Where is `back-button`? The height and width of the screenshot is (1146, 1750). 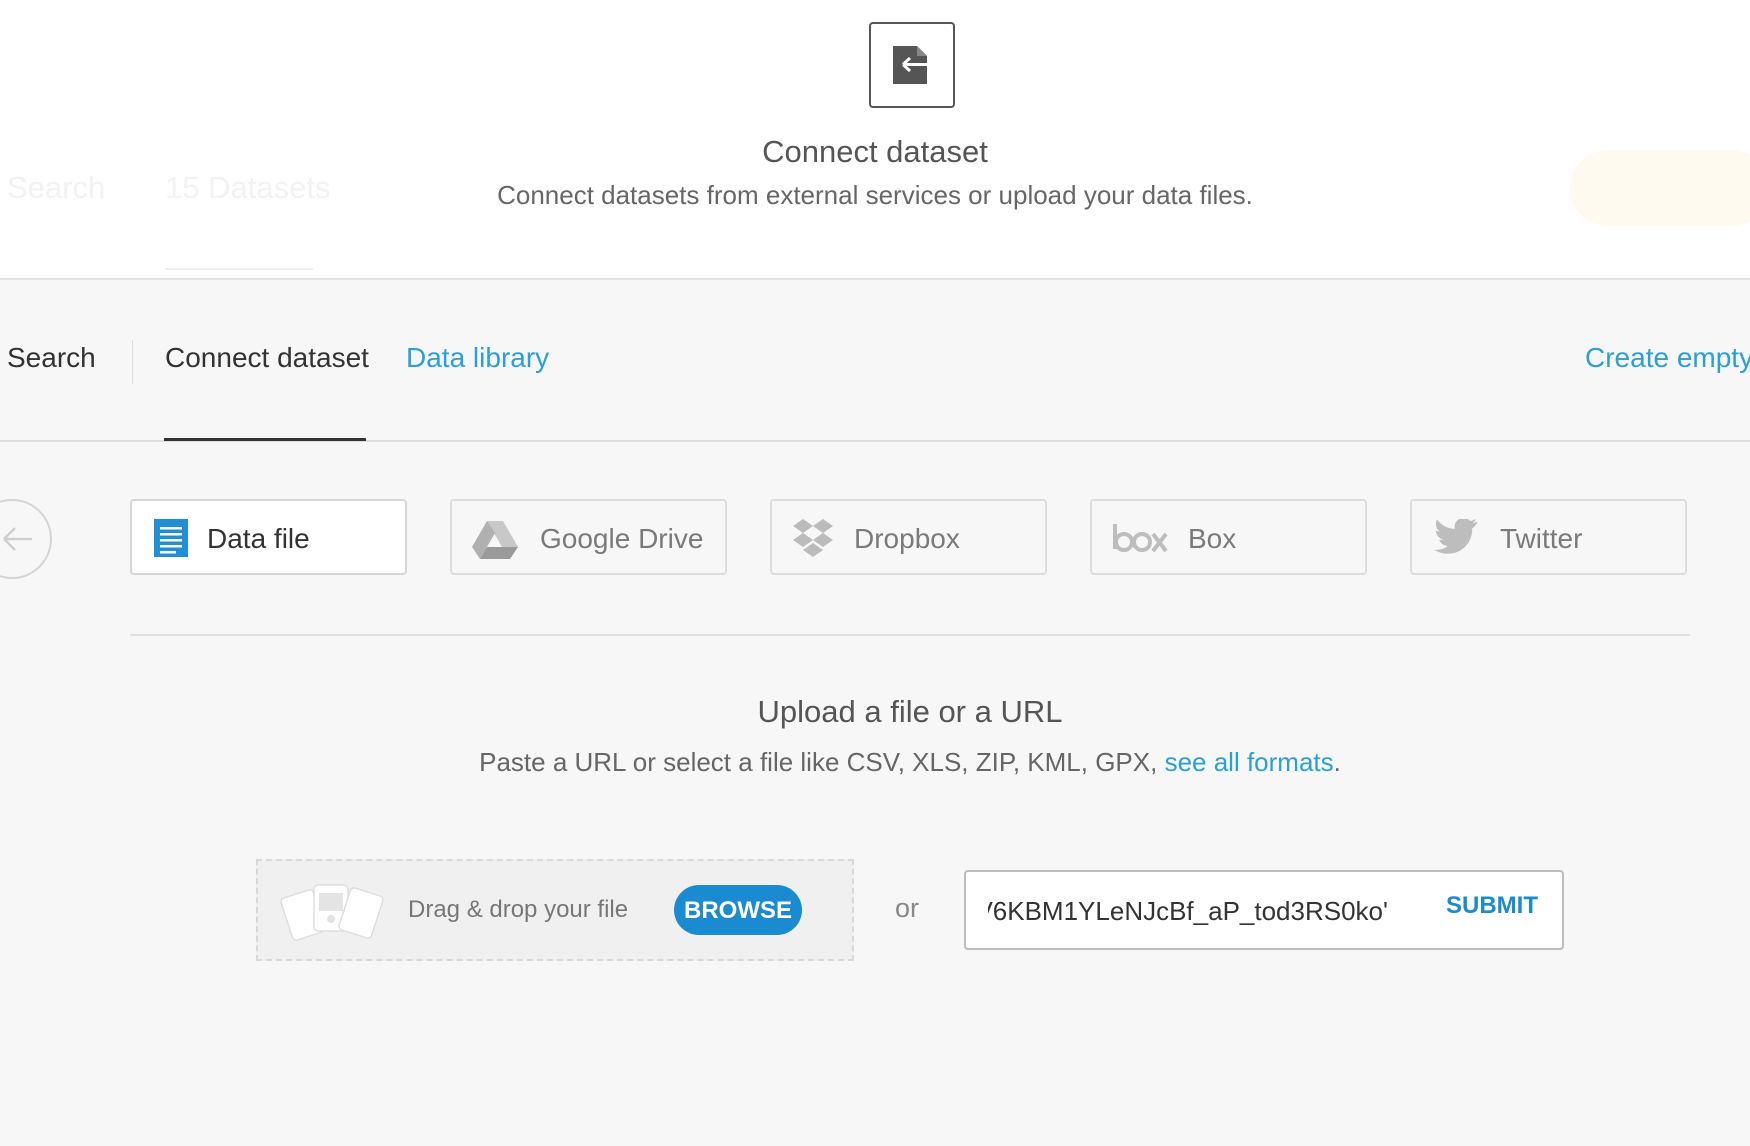
back-button is located at coordinates (26, 539).